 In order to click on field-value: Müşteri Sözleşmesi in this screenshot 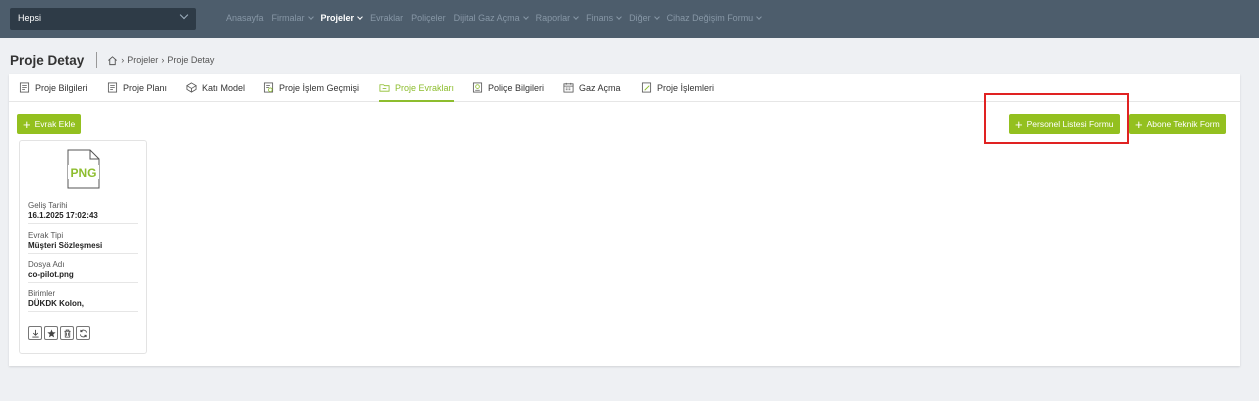, I will do `click(65, 245)`.